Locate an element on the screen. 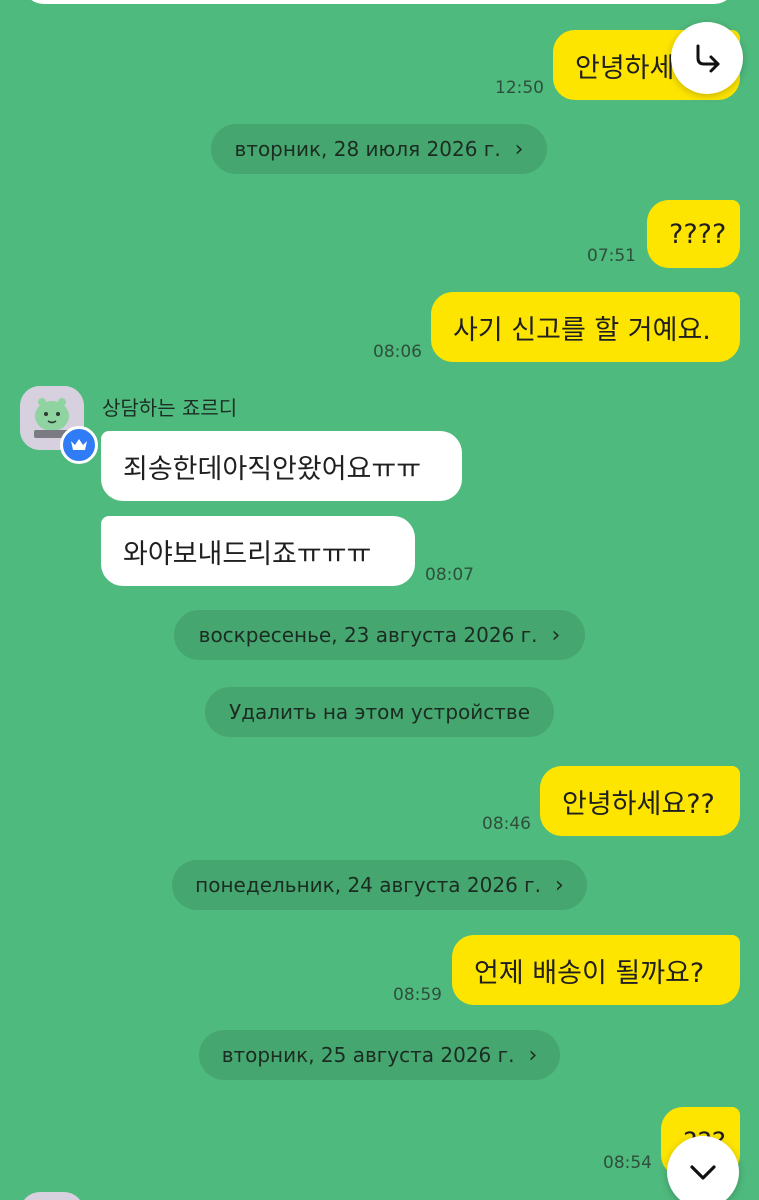  date-divider: понедельник, 24 августа 2026 г. › is located at coordinates (379, 885).